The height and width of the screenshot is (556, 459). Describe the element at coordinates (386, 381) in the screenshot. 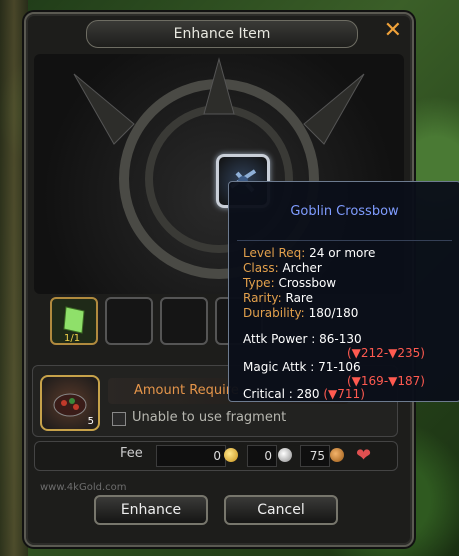

I see `tooltip-magic-attk-delta: (▼169-▼187)` at that location.